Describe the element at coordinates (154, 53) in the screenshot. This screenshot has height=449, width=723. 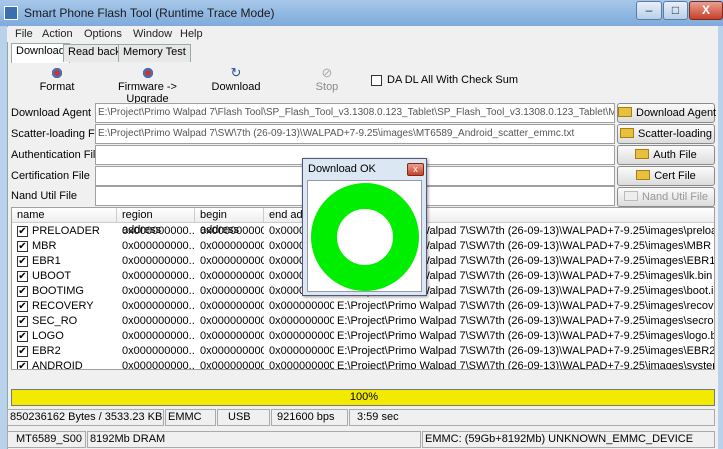
I see `tab-memory-test: Memory Test` at that location.